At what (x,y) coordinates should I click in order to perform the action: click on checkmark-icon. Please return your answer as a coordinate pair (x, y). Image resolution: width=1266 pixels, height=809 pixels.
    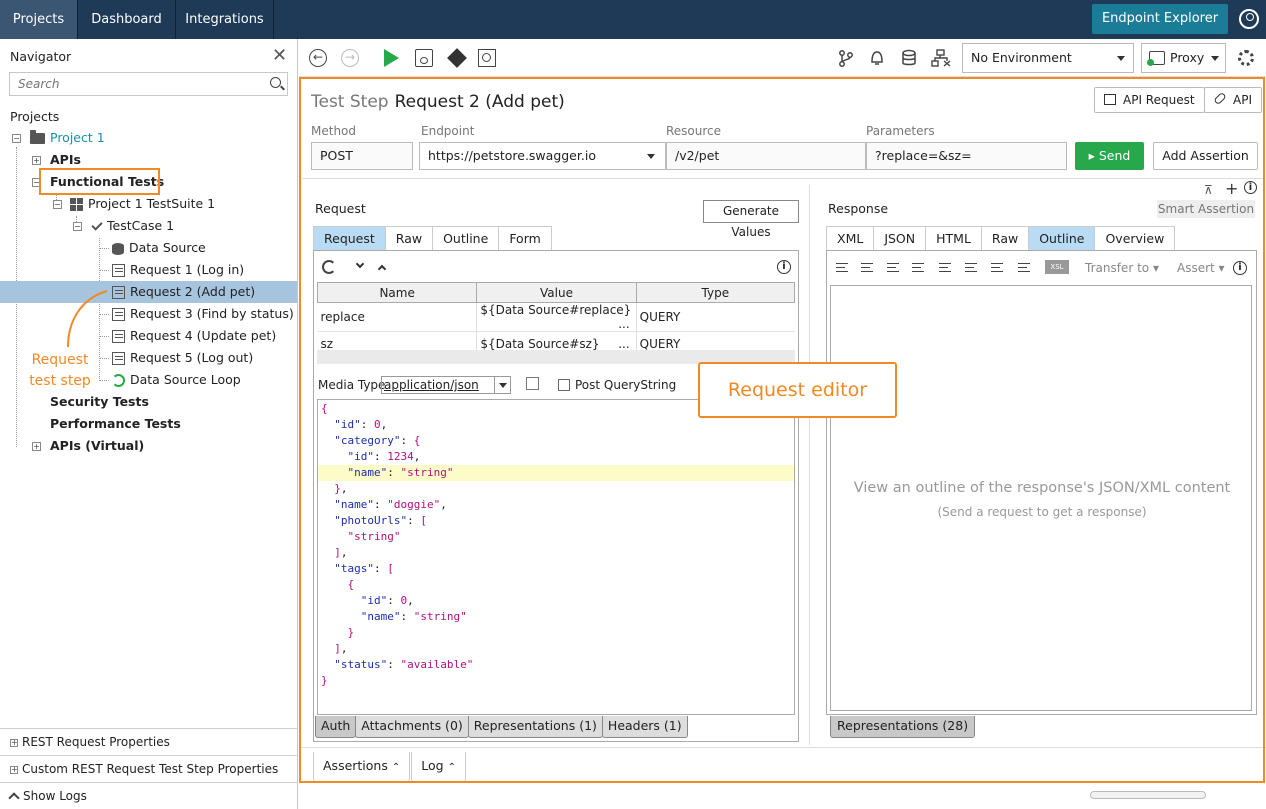
    Looking at the image, I should click on (97, 224).